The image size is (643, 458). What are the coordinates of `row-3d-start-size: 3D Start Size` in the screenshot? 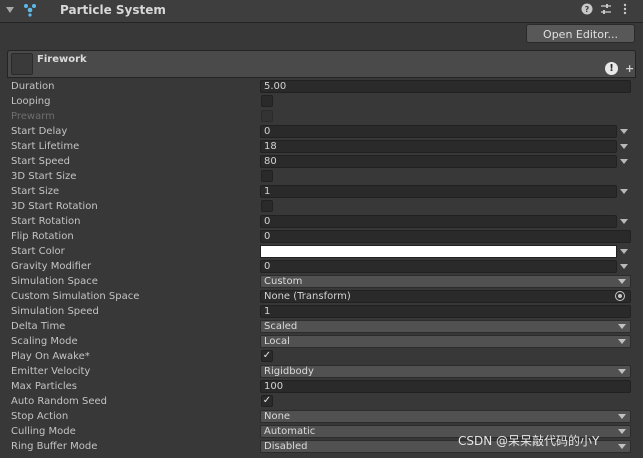 It's located at (321, 176).